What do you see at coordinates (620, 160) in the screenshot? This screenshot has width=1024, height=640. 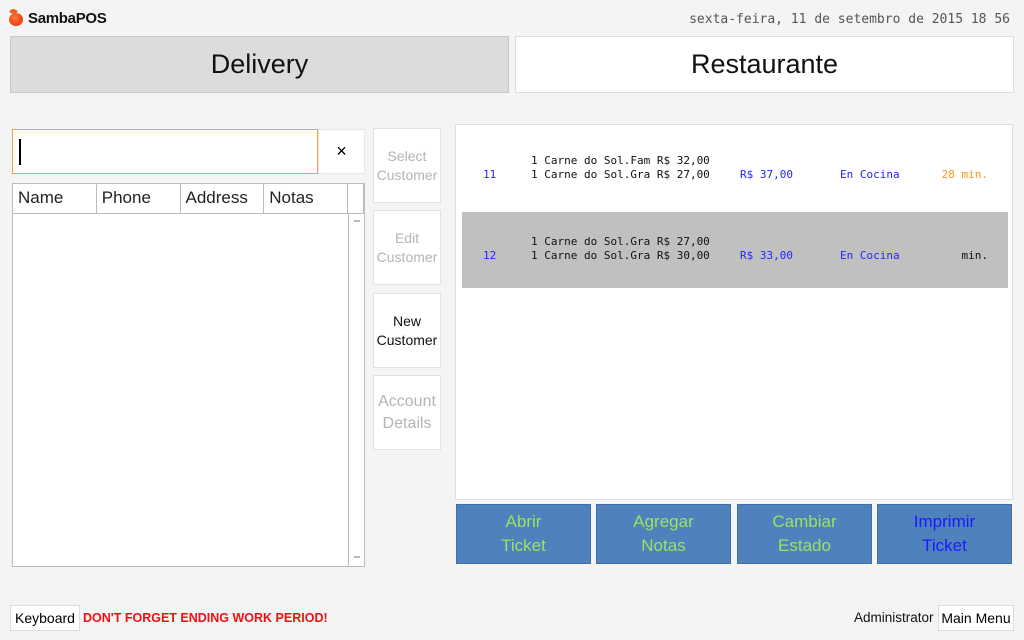 I see `ticket-item-line: 1 Carne do Sol.Fam R$ 32,00` at bounding box center [620, 160].